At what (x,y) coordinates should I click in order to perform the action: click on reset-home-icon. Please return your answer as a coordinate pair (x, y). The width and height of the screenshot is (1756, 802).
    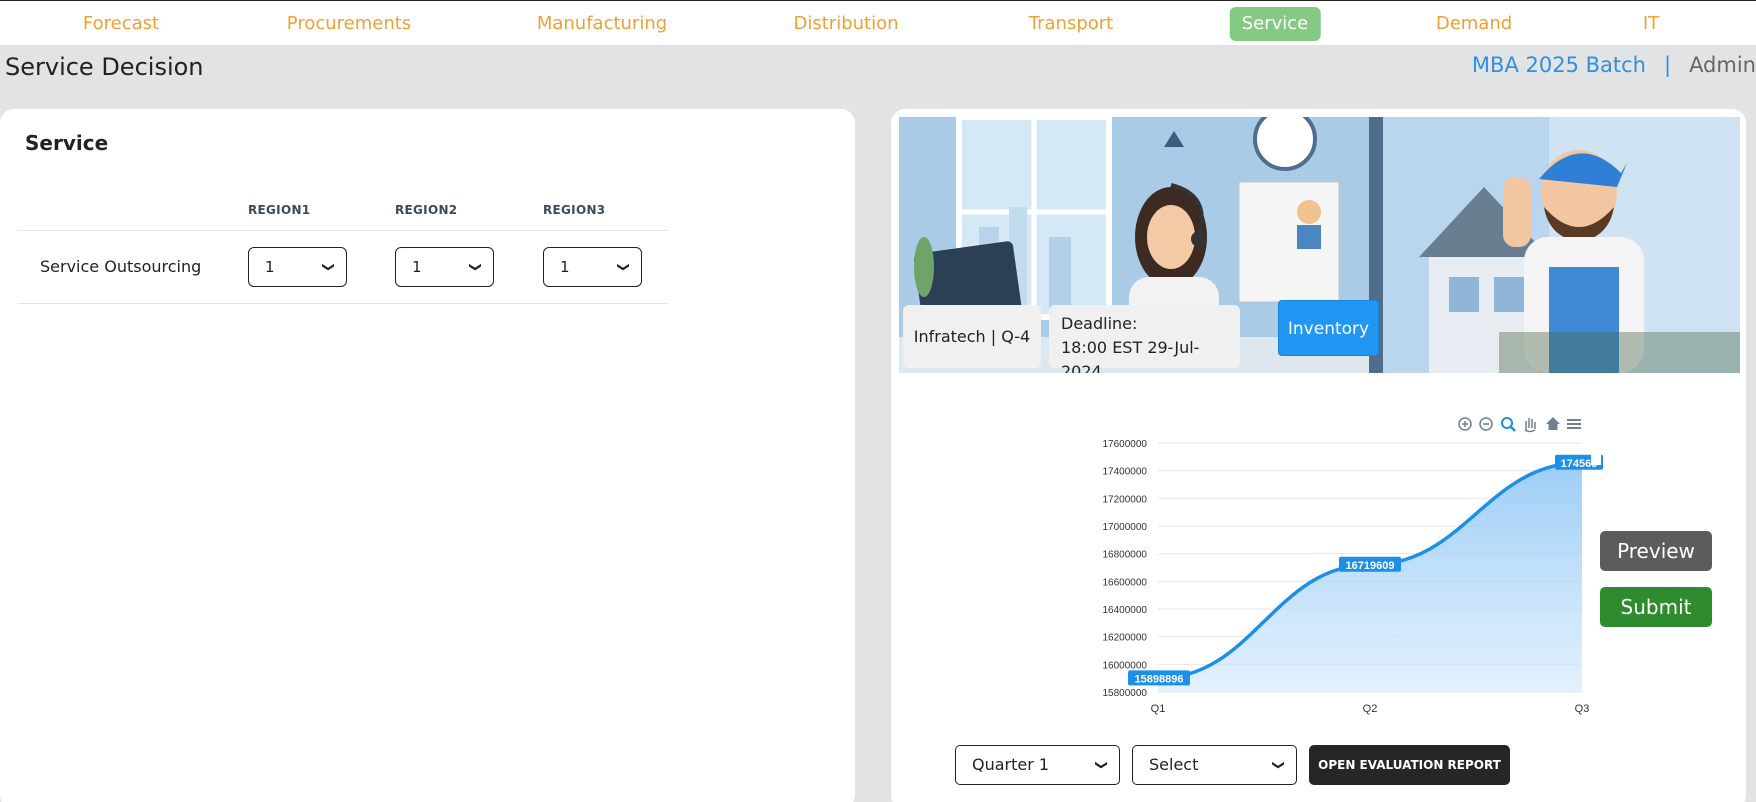
    Looking at the image, I should click on (1553, 423).